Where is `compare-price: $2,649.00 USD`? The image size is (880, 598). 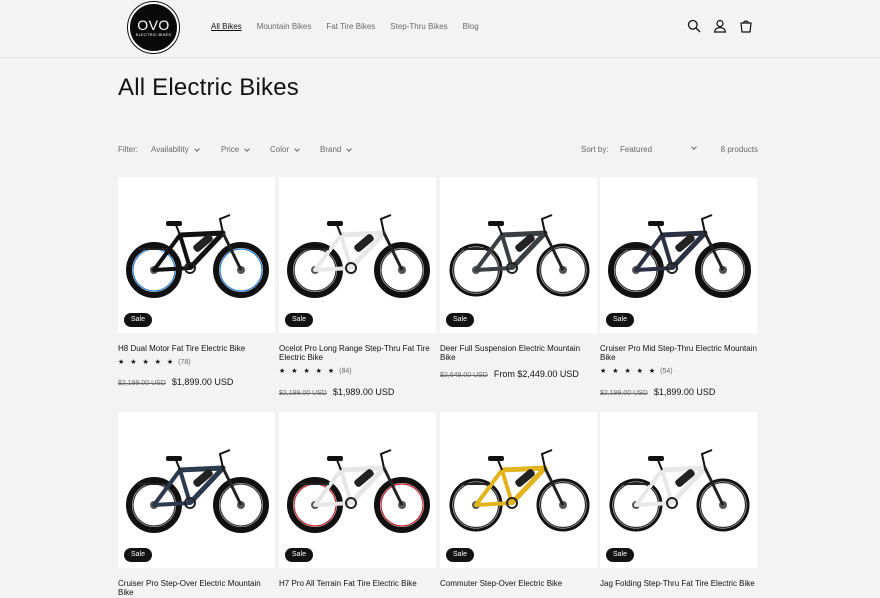 compare-price: $2,649.00 USD is located at coordinates (464, 375).